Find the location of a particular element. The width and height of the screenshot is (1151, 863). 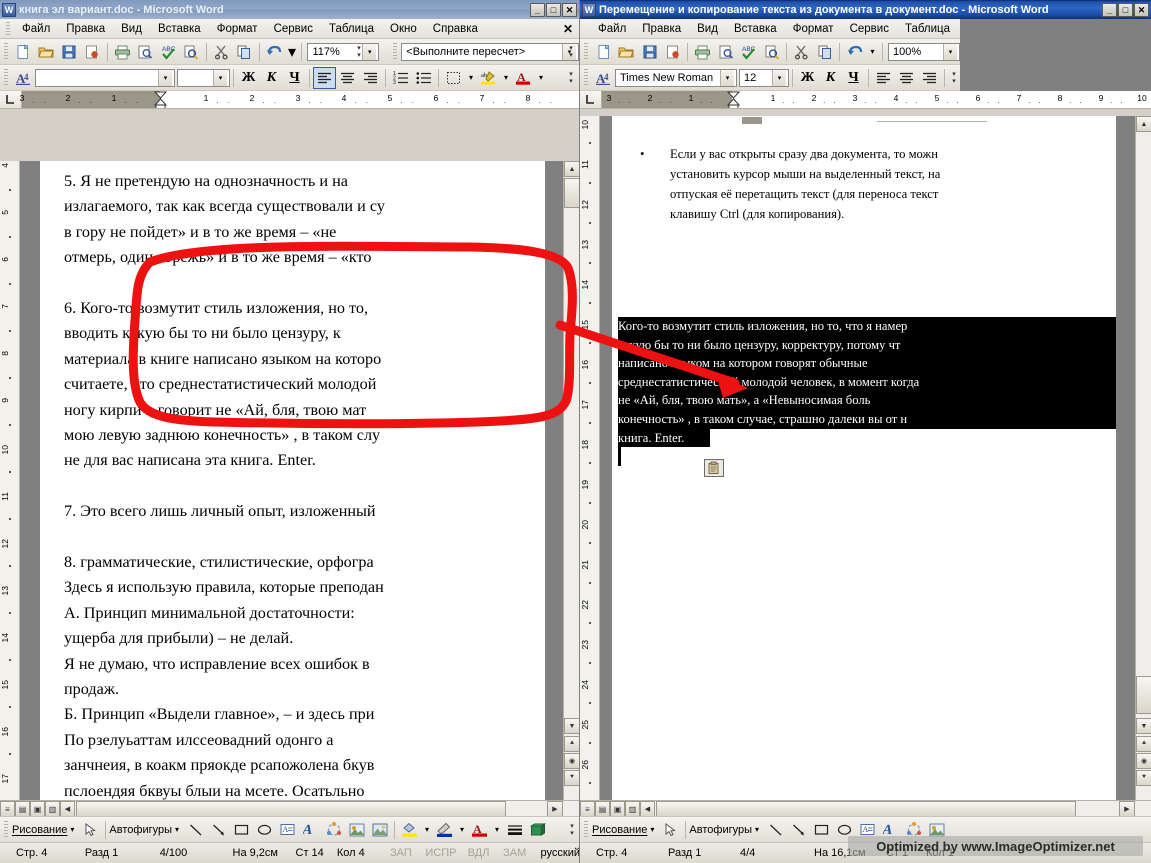

ruler-track-left: 3 · · 2 · · 1 · · 1 · · 2 · · 3 · · 4 · · 5 · · 6 · · 7 · · 8 · · is located at coordinates (299, 99).